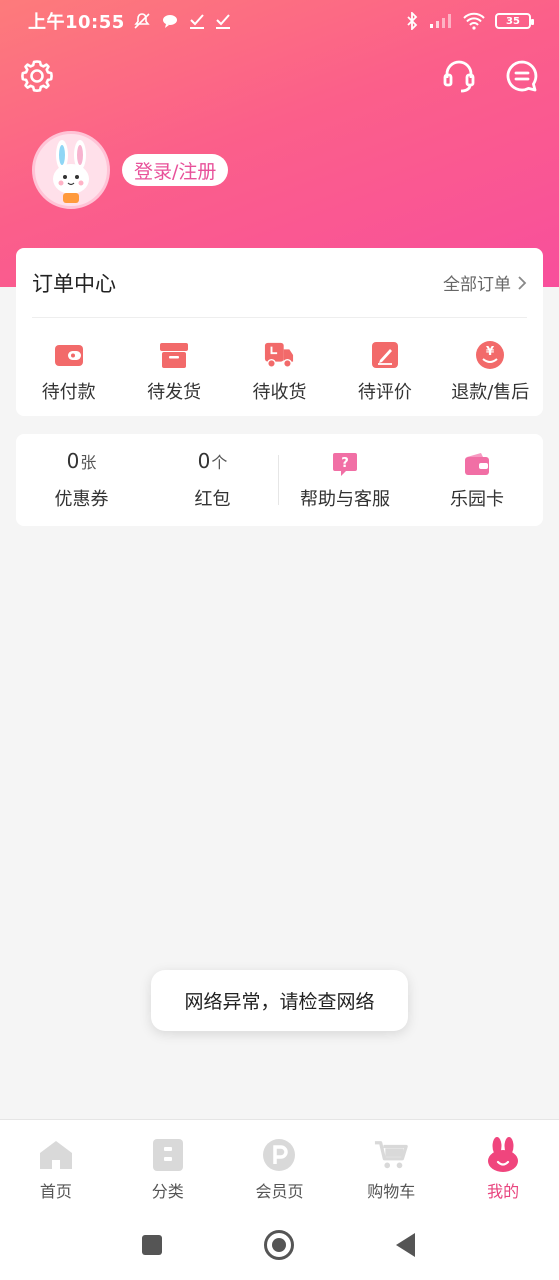 The image size is (559, 1280). I want to click on status-bar: 上午10:55 35, so click(279, 21).